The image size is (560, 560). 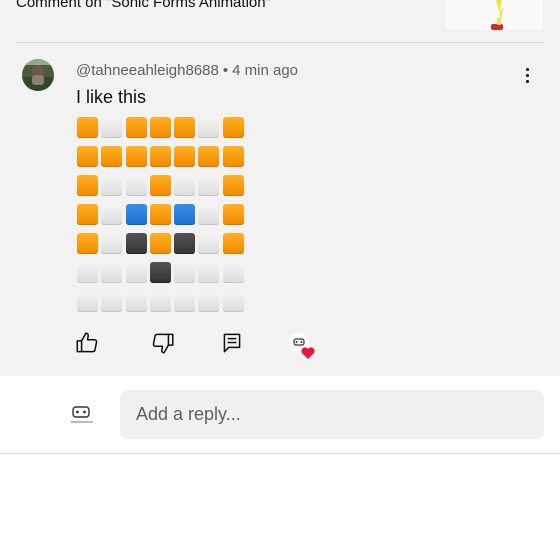 What do you see at coordinates (265, 70) in the screenshot?
I see `timestamp: 4 min ago` at bounding box center [265, 70].